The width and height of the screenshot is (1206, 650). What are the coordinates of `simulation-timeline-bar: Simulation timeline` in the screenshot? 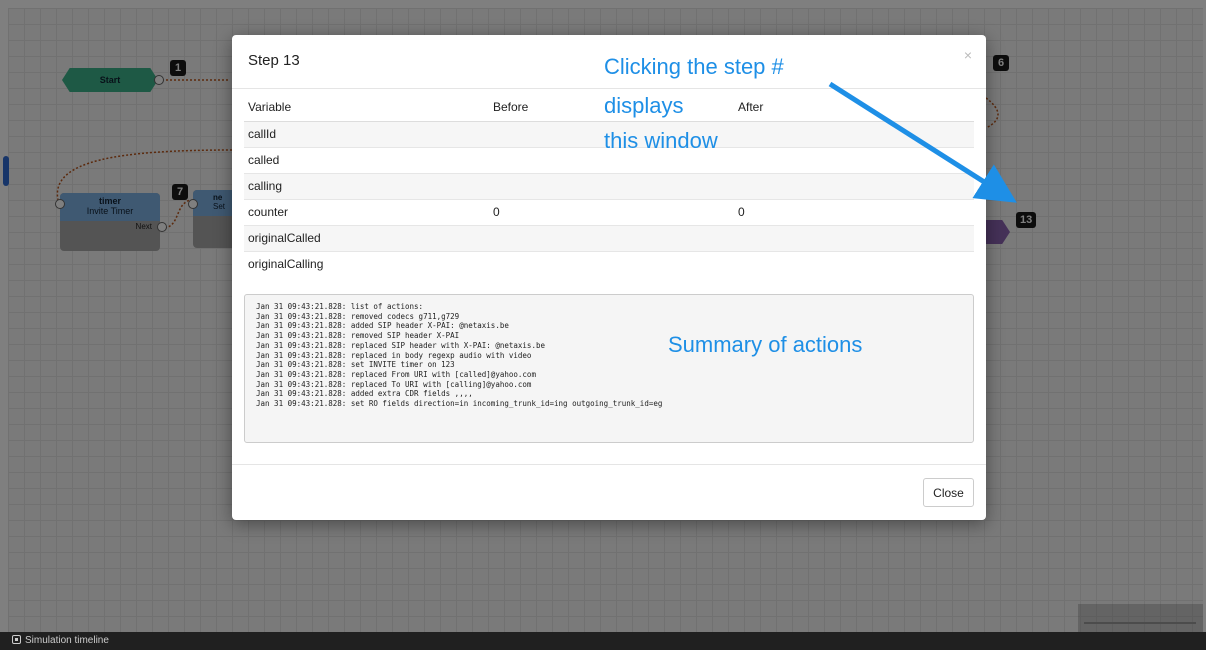 It's located at (603, 641).